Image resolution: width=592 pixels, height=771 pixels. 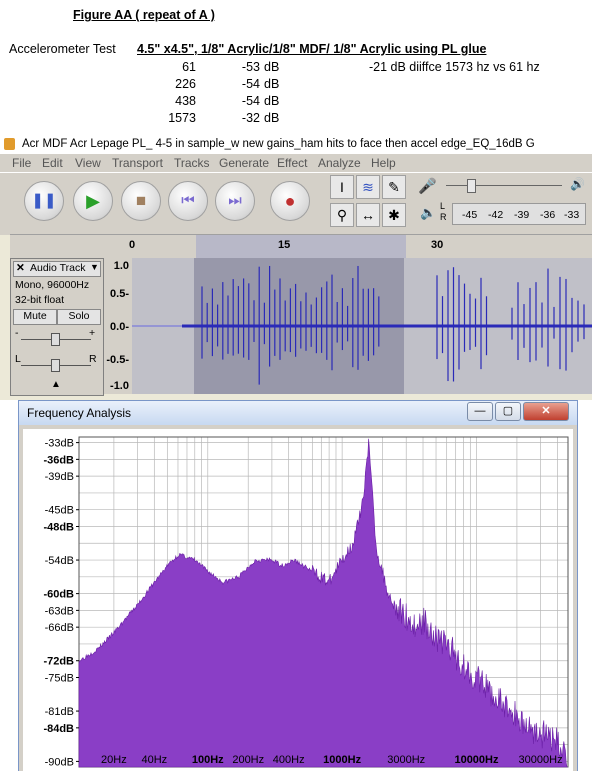 What do you see at coordinates (339, 163) in the screenshot?
I see `menu-analyze: Analyze` at bounding box center [339, 163].